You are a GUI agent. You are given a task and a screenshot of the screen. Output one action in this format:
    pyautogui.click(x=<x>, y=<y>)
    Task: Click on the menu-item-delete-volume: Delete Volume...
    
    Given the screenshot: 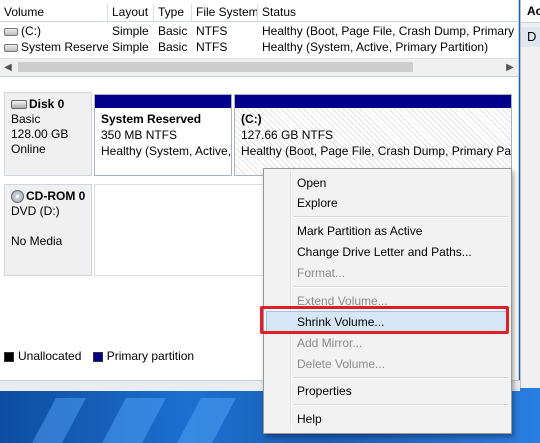 What is the action you would take?
    pyautogui.click(x=387, y=364)
    